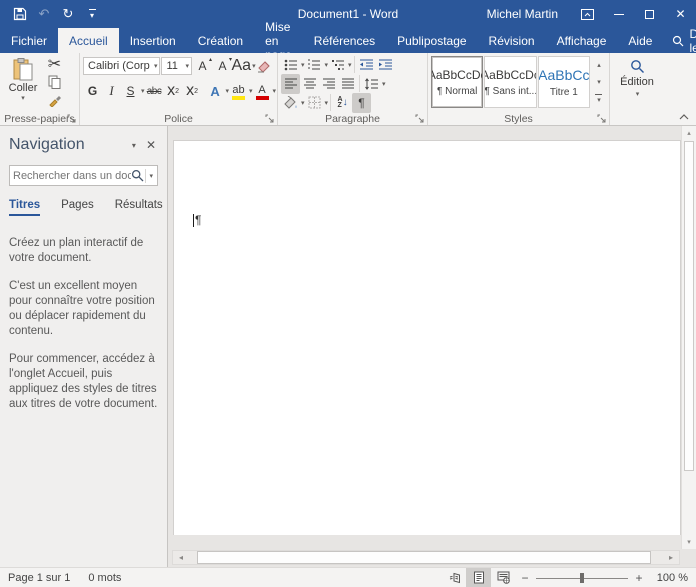 The height and width of the screenshot is (587, 696). Describe the element at coordinates (243, 66) in the screenshot. I see `change-case-button: Aa ▾` at that location.